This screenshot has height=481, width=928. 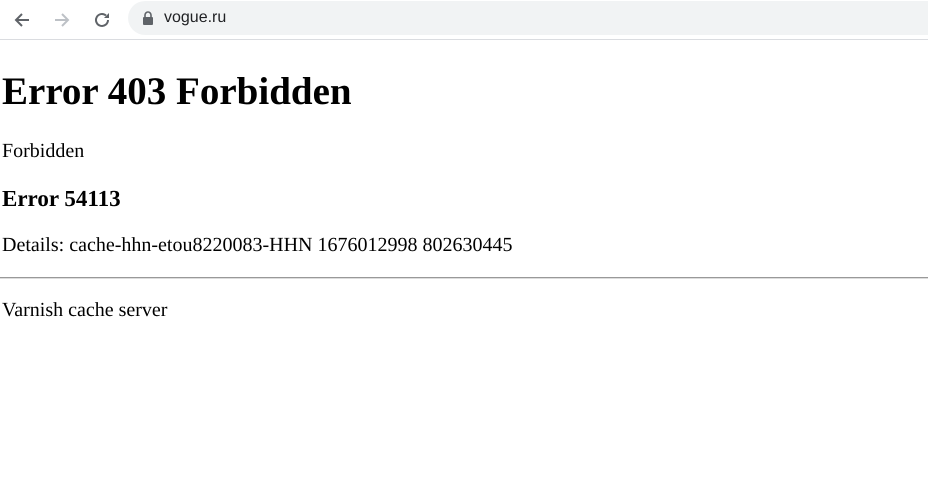 What do you see at coordinates (195, 17) in the screenshot?
I see `url-text: vogue.ru` at bounding box center [195, 17].